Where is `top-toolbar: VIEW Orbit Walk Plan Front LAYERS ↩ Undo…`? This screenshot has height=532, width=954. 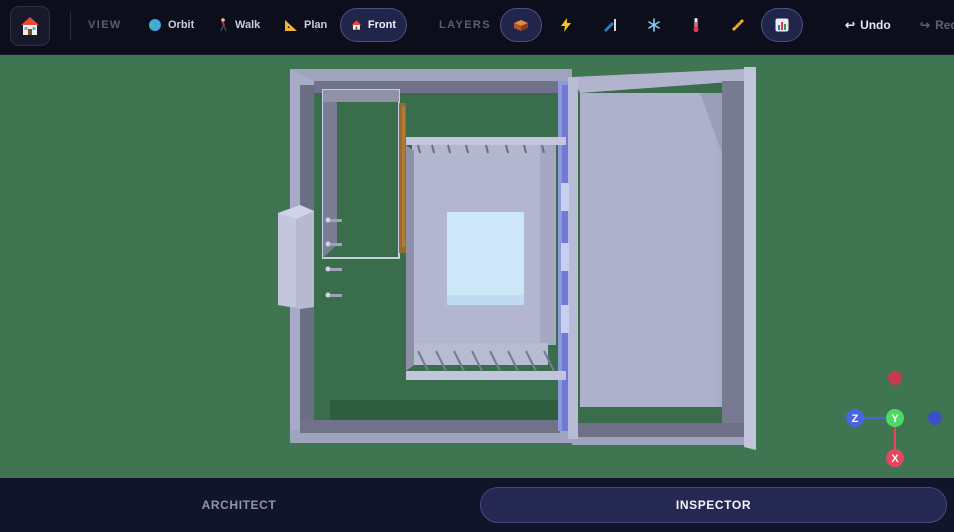
top-toolbar: VIEW Orbit Walk Plan Front LAYERS ↩ Undo… is located at coordinates (477, 27).